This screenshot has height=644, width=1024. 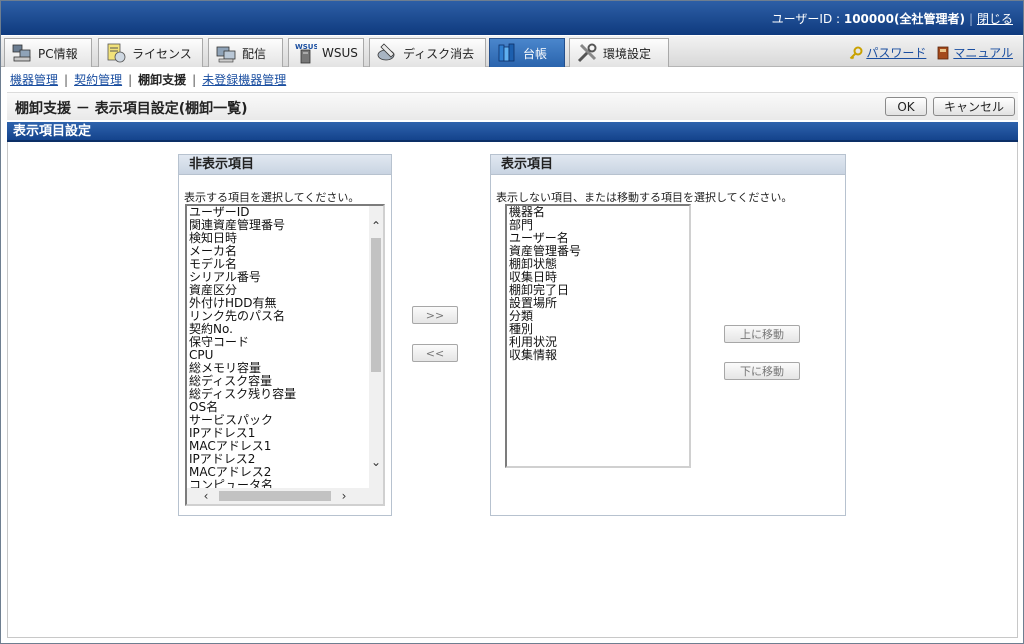 I want to click on subnav-inventory-support: 棚卸支援, so click(x=162, y=80).